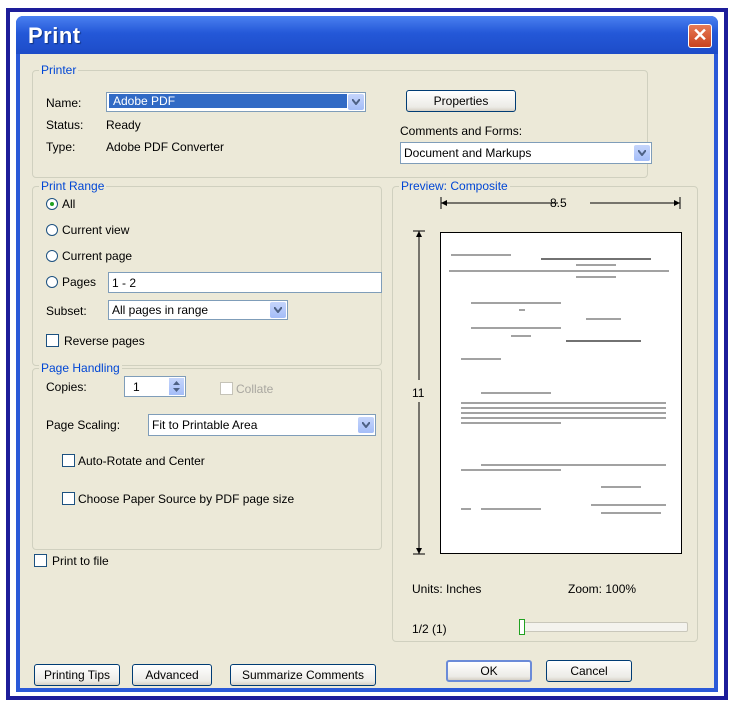 Image resolution: width=735 pixels, height=708 pixels. I want to click on pages-input: 1 - 2, so click(245, 282).